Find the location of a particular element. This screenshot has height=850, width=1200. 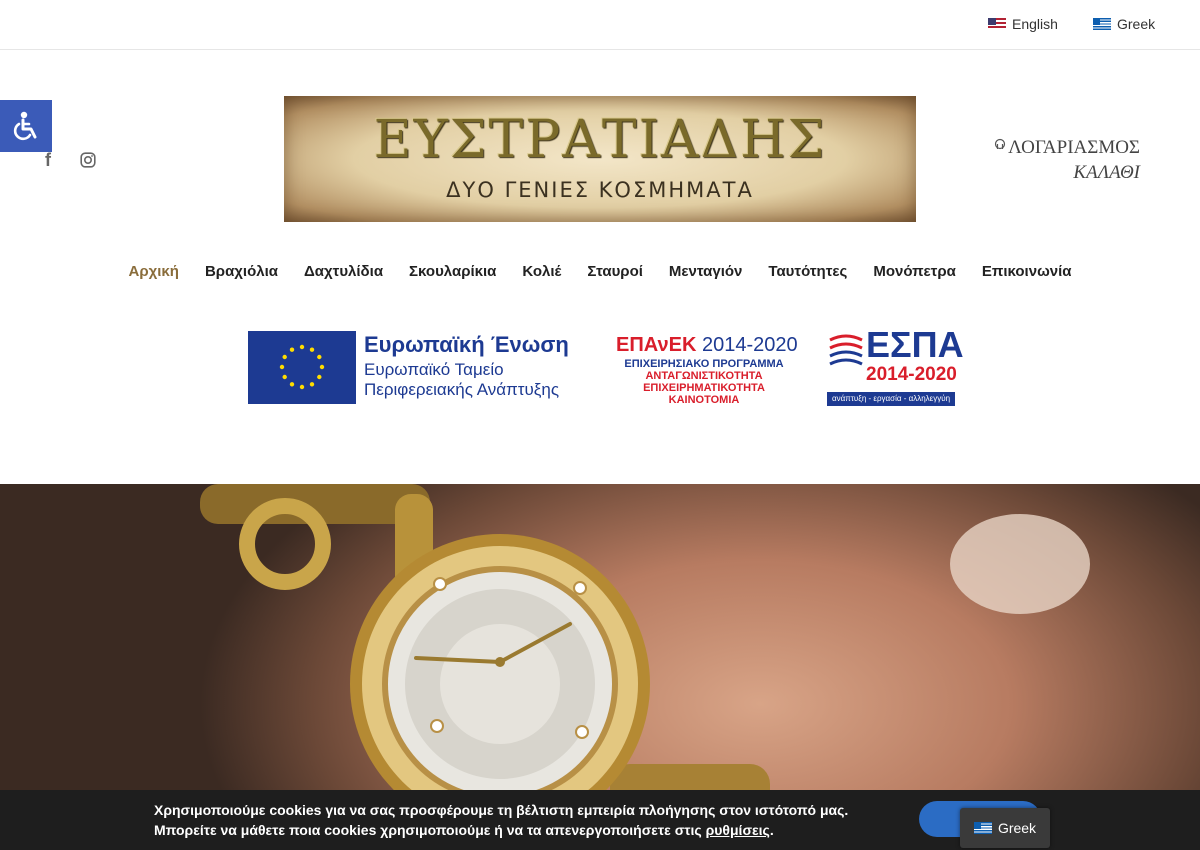

espa-title: ΕΣΠΑ is located at coordinates (915, 344).